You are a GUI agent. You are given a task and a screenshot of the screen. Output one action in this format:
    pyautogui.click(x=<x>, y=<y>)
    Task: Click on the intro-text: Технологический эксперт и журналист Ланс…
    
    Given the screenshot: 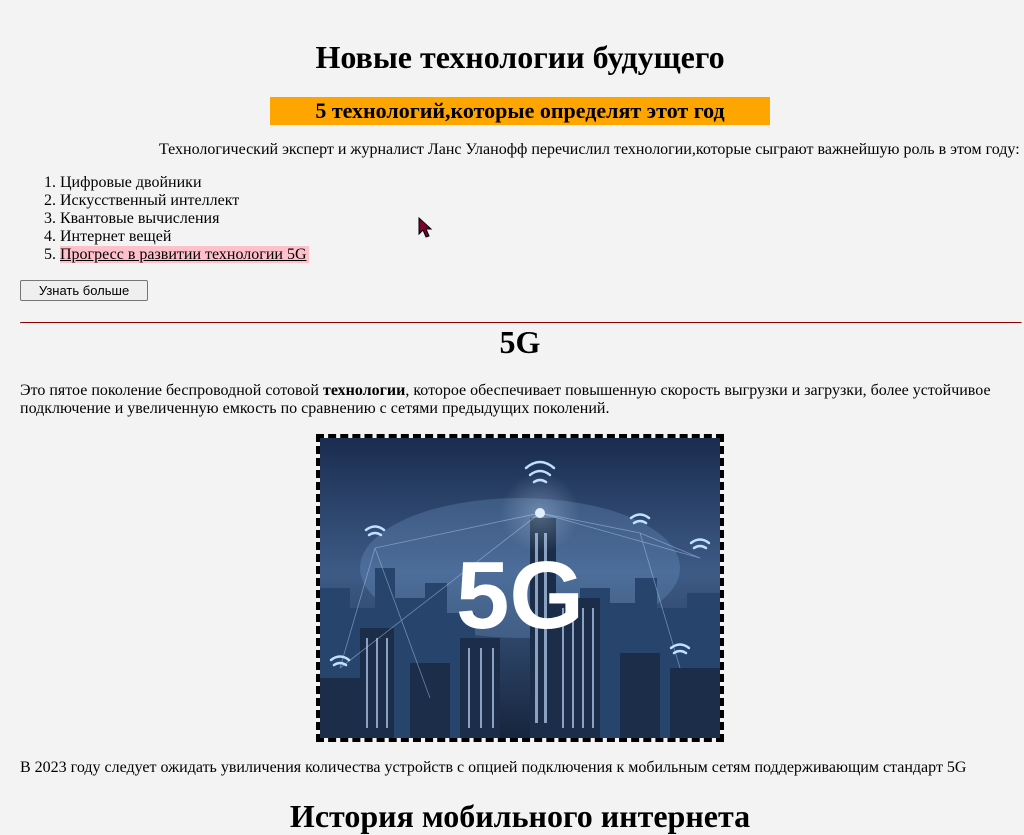 What is the action you would take?
    pyautogui.click(x=589, y=149)
    